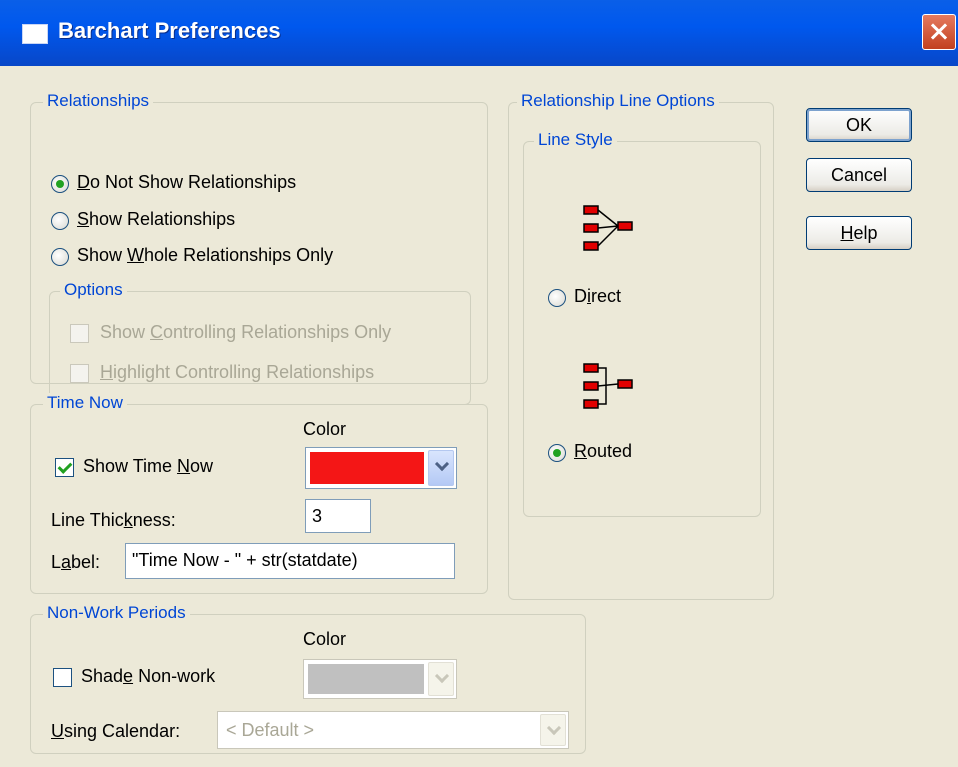 This screenshot has width=958, height=767. Describe the element at coordinates (60, 184) in the screenshot. I see `radio-do-not-show-relationships` at that location.